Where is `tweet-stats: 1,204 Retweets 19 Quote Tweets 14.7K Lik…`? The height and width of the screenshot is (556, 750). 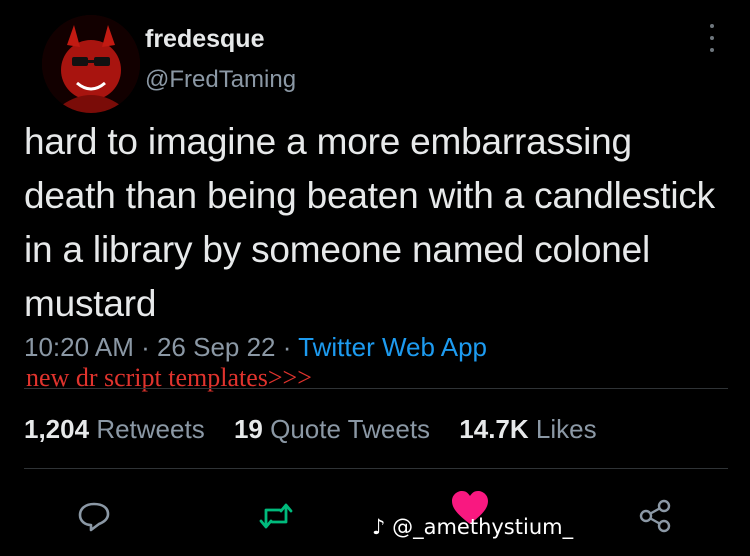 tweet-stats: 1,204 Retweets 19 Quote Tweets 14.7K Lik… is located at coordinates (321, 429).